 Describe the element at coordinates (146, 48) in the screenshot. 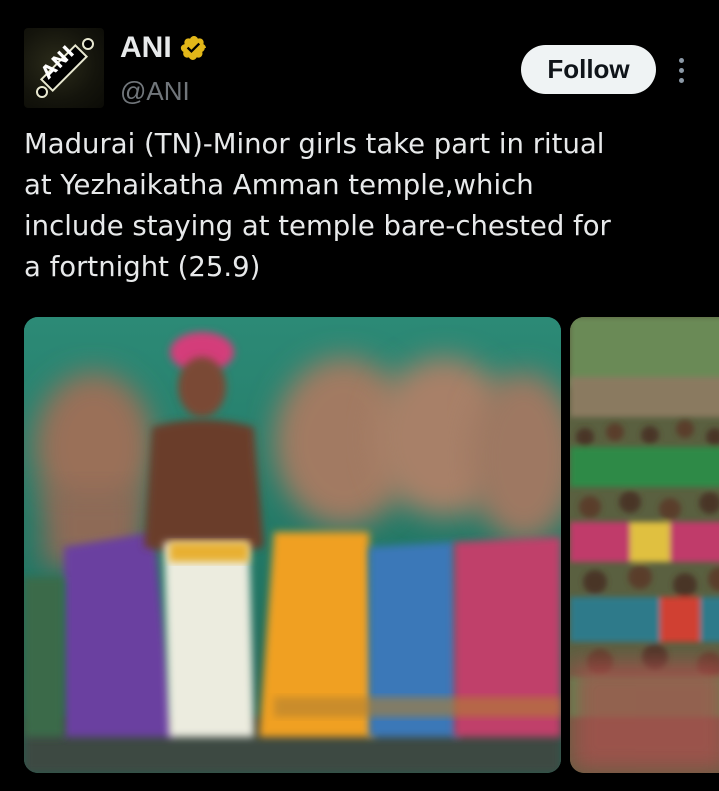

I see `display-name: ANI` at that location.